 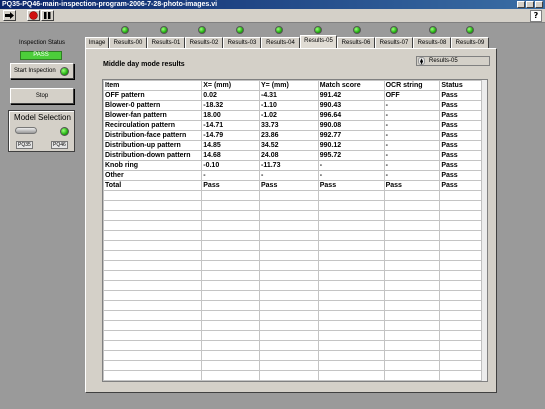 What do you see at coordinates (230, 145) in the screenshot?
I see `table-cell: 14.85` at bounding box center [230, 145].